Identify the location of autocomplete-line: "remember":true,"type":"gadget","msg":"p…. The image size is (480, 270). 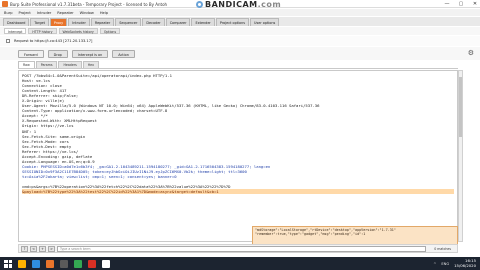
(355, 234).